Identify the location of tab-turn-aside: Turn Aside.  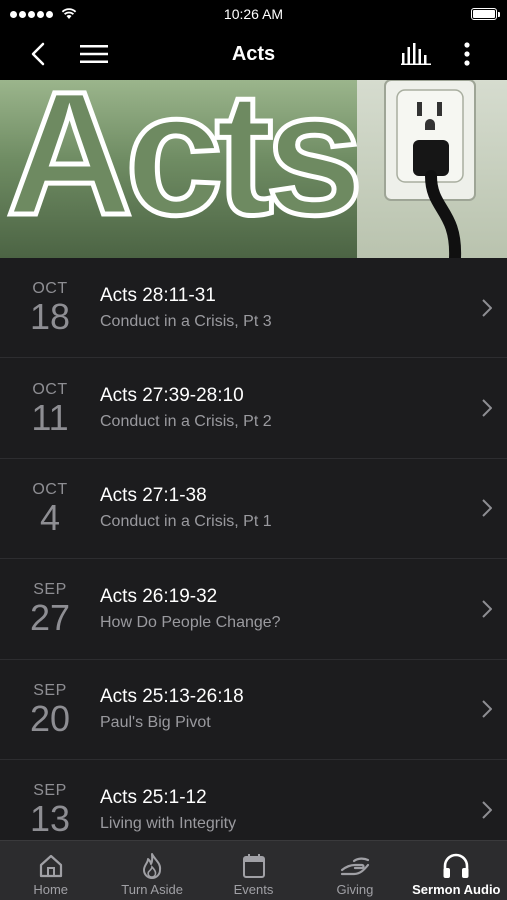
(151, 870).